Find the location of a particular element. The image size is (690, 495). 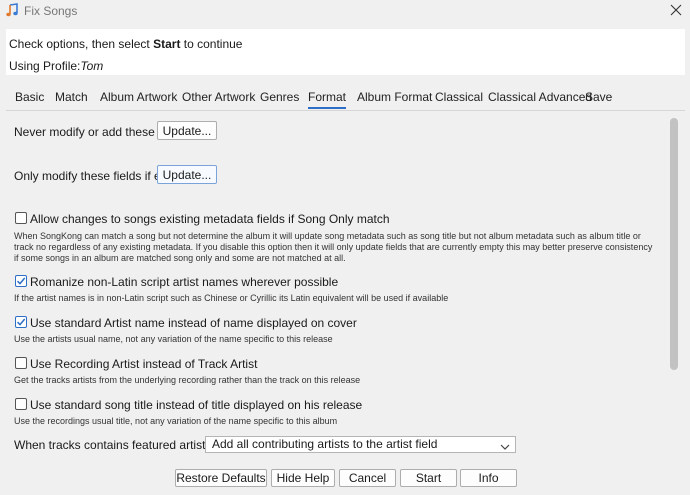

restore-defaults-button: Restore Defaults is located at coordinates (221, 478).